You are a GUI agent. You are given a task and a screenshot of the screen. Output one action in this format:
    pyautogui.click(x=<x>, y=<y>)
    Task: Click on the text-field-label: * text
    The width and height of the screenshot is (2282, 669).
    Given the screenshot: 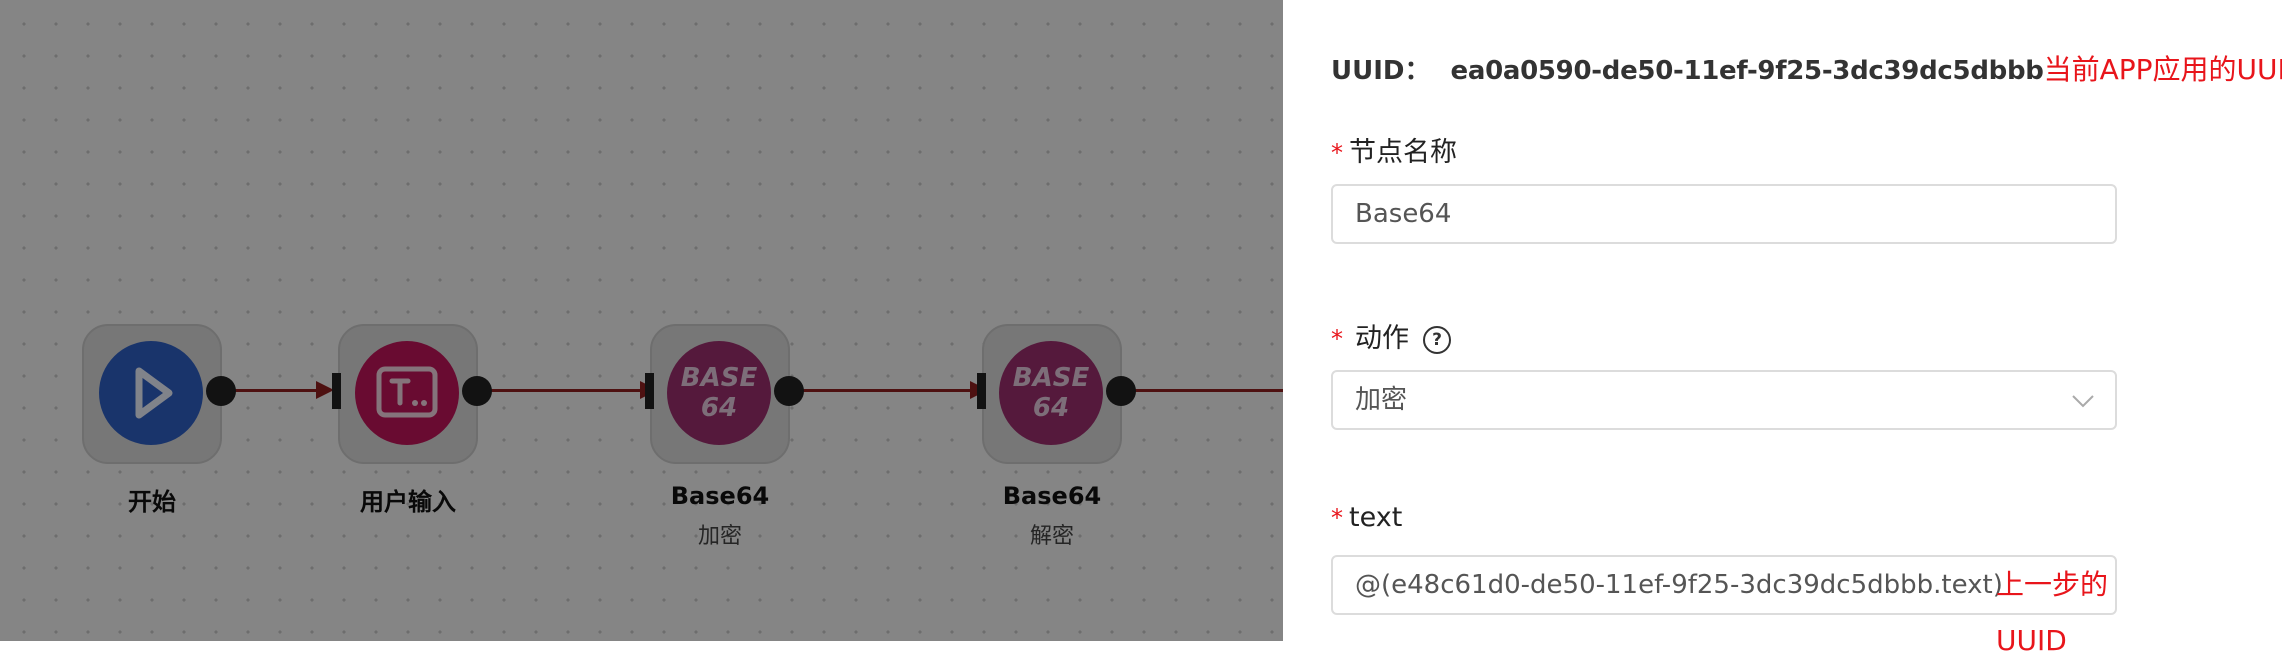 What is the action you would take?
    pyautogui.click(x=1366, y=517)
    